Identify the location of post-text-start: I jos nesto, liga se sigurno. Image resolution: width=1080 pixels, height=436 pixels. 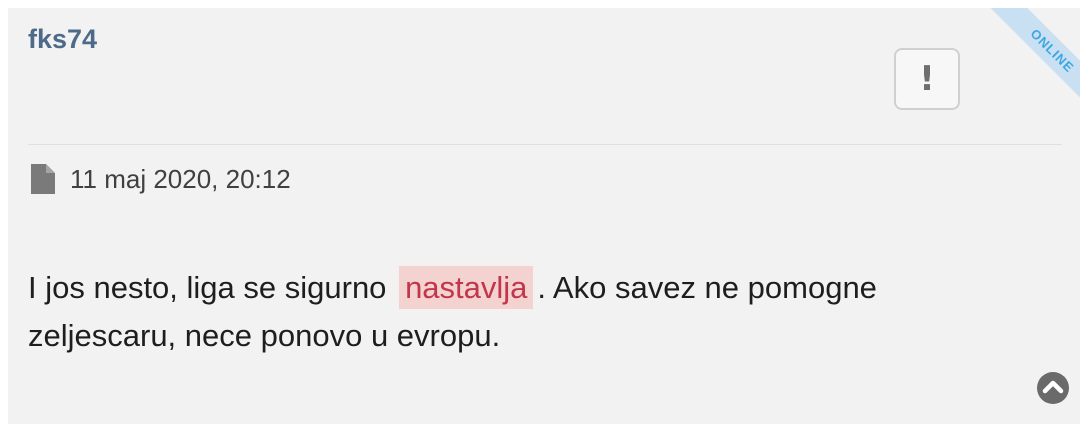
(207, 287).